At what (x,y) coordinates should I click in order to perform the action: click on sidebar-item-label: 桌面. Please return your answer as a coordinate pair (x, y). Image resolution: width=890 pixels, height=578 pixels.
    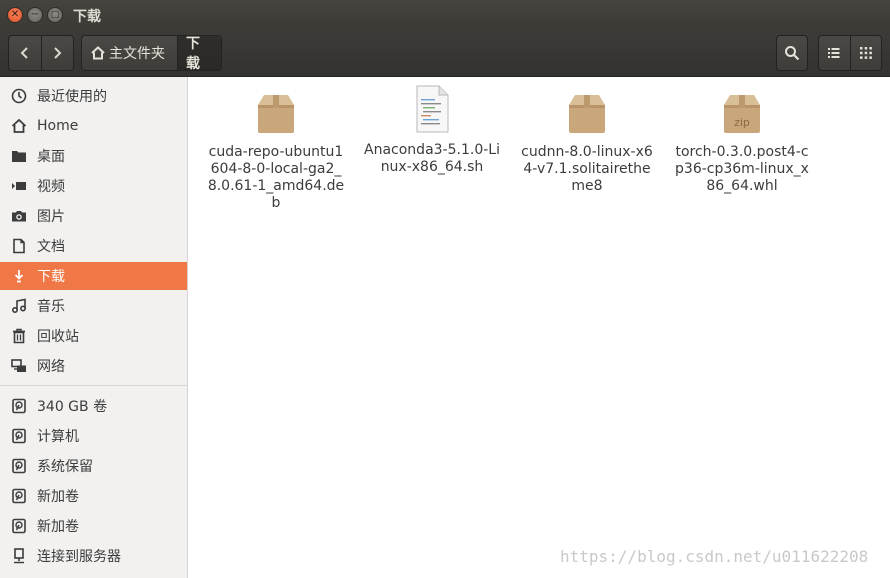
    Looking at the image, I should click on (51, 157).